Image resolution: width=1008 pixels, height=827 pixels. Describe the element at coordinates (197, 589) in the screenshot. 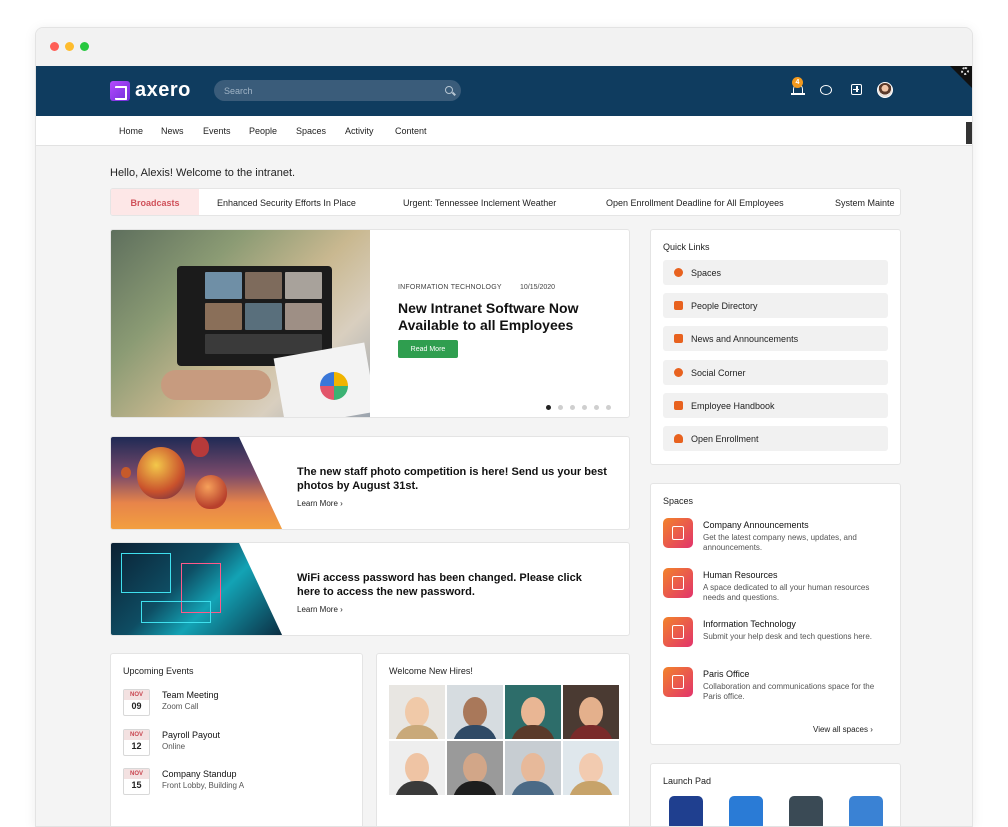

I see `circuit-image` at that location.